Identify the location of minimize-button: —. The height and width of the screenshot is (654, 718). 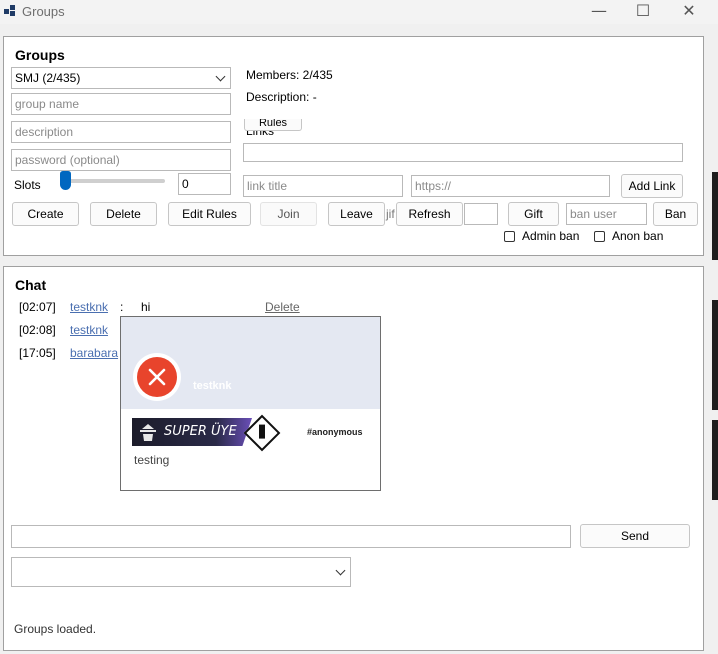
(599, 11).